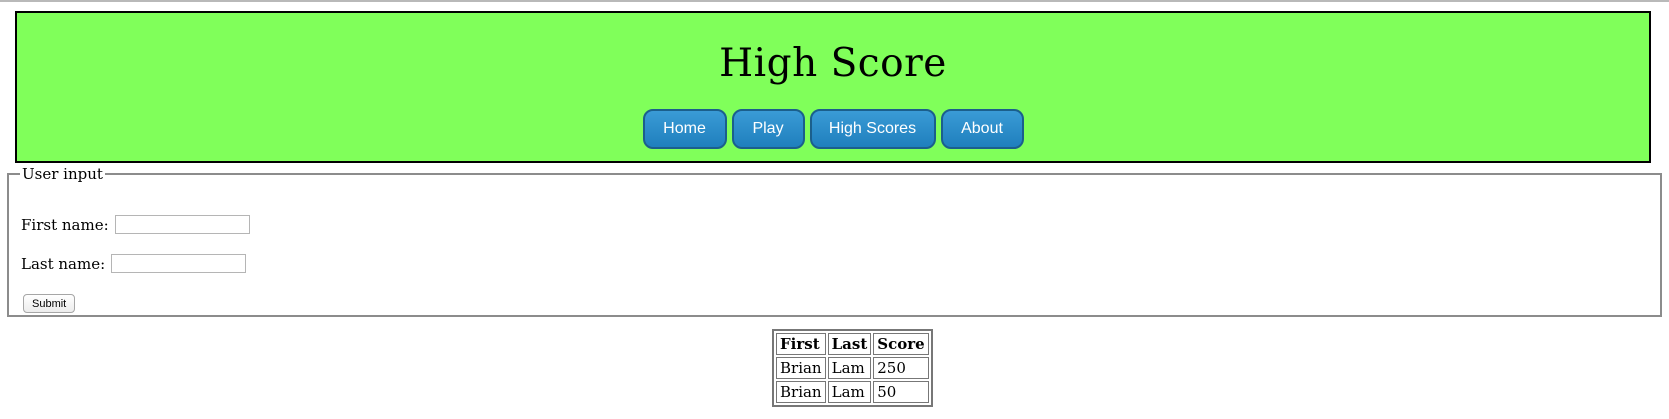  Describe the element at coordinates (872, 129) in the screenshot. I see `nav-high-scores-button: High Scores` at that location.